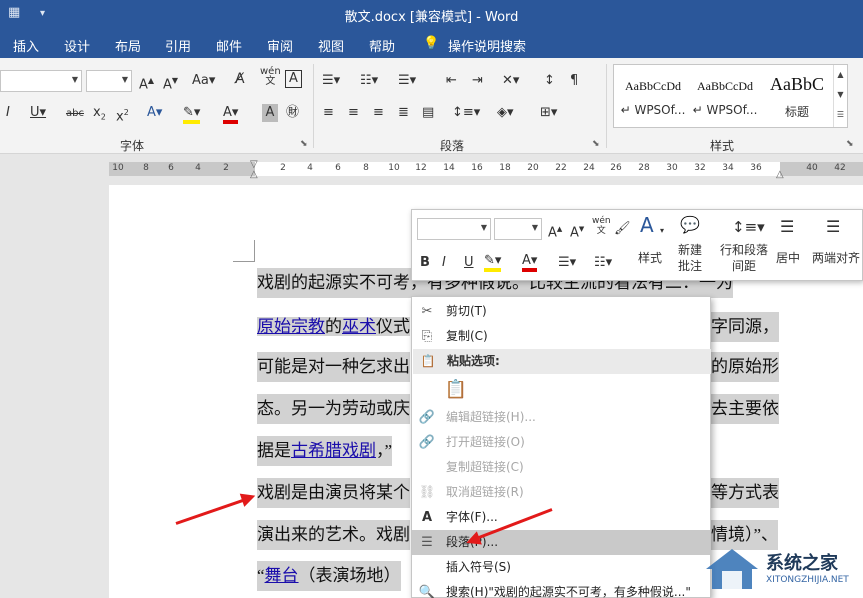 The image size is (863, 598). What do you see at coordinates (382, 45) in the screenshot?
I see `tab-help: 帮助` at bounding box center [382, 45].